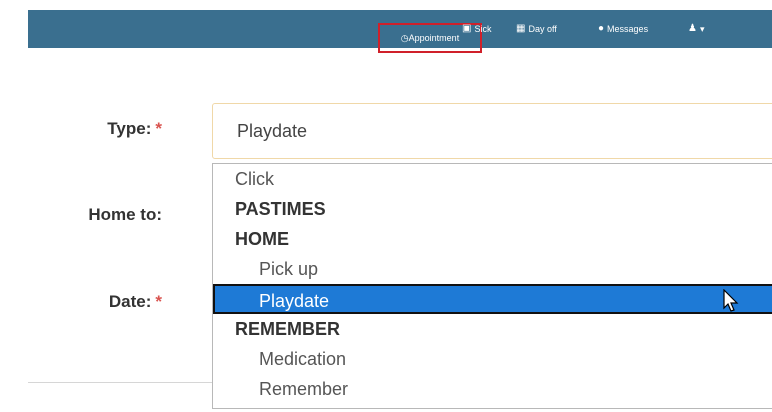 The width and height of the screenshot is (772, 412). I want to click on user-menu-caret: ▾, so click(702, 28).